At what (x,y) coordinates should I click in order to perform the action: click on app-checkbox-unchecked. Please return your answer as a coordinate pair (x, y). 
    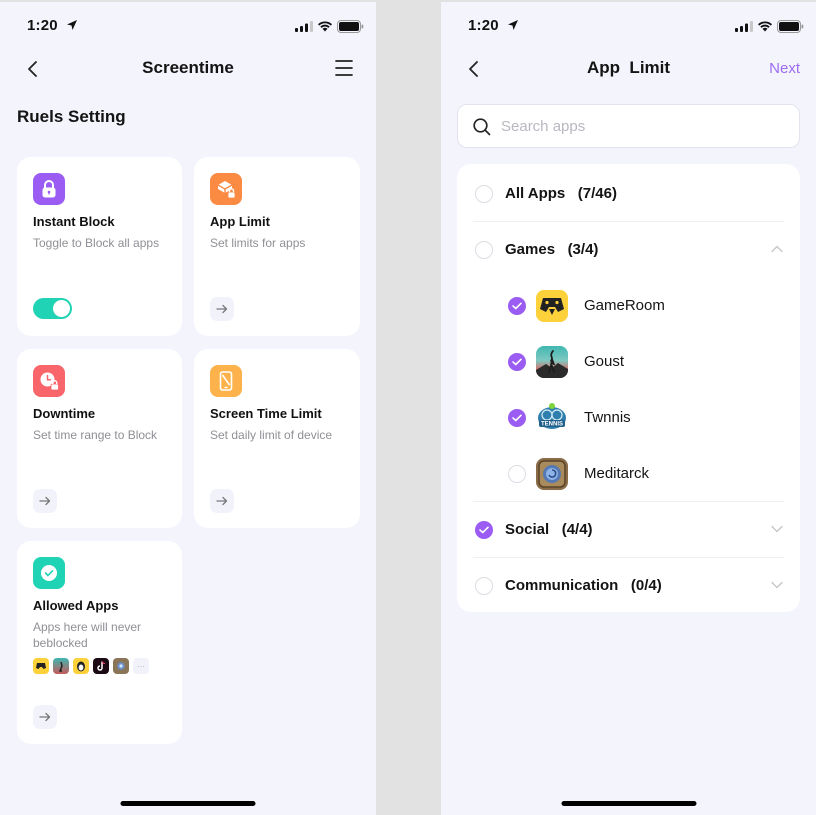
    Looking at the image, I should click on (517, 474).